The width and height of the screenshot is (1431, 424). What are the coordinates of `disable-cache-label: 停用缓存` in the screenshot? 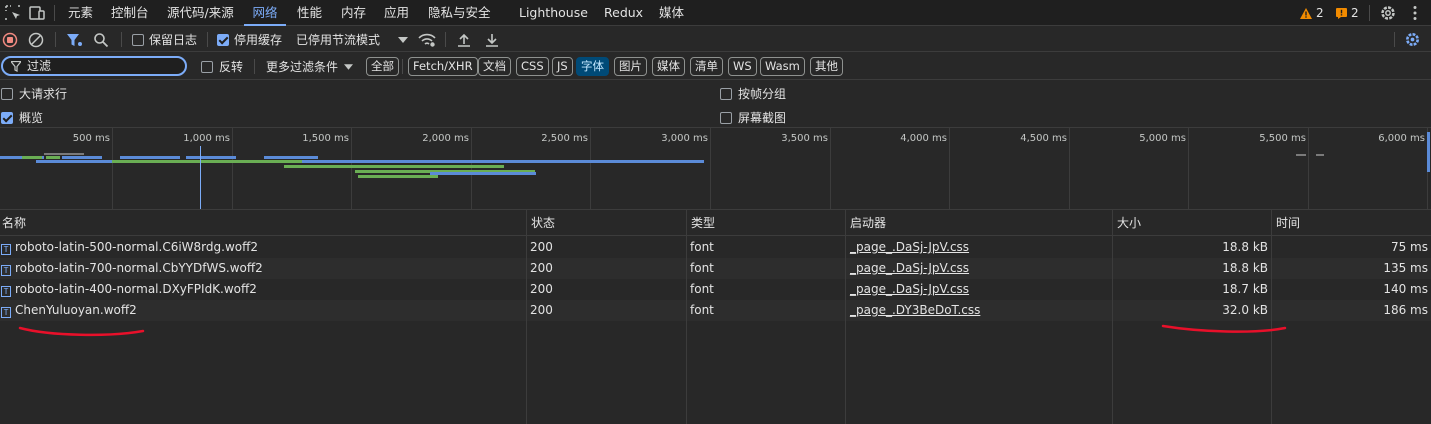 It's located at (258, 40).